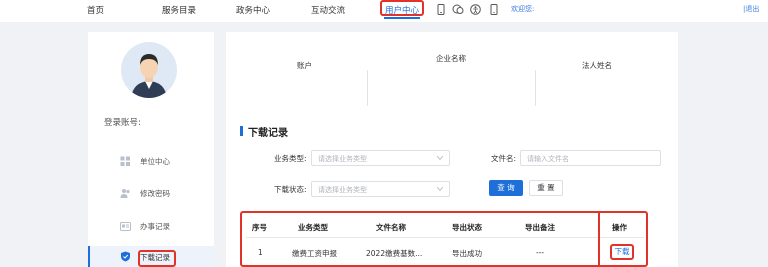 The image size is (768, 267). I want to click on nav-interaction: 互动交流, so click(328, 10).